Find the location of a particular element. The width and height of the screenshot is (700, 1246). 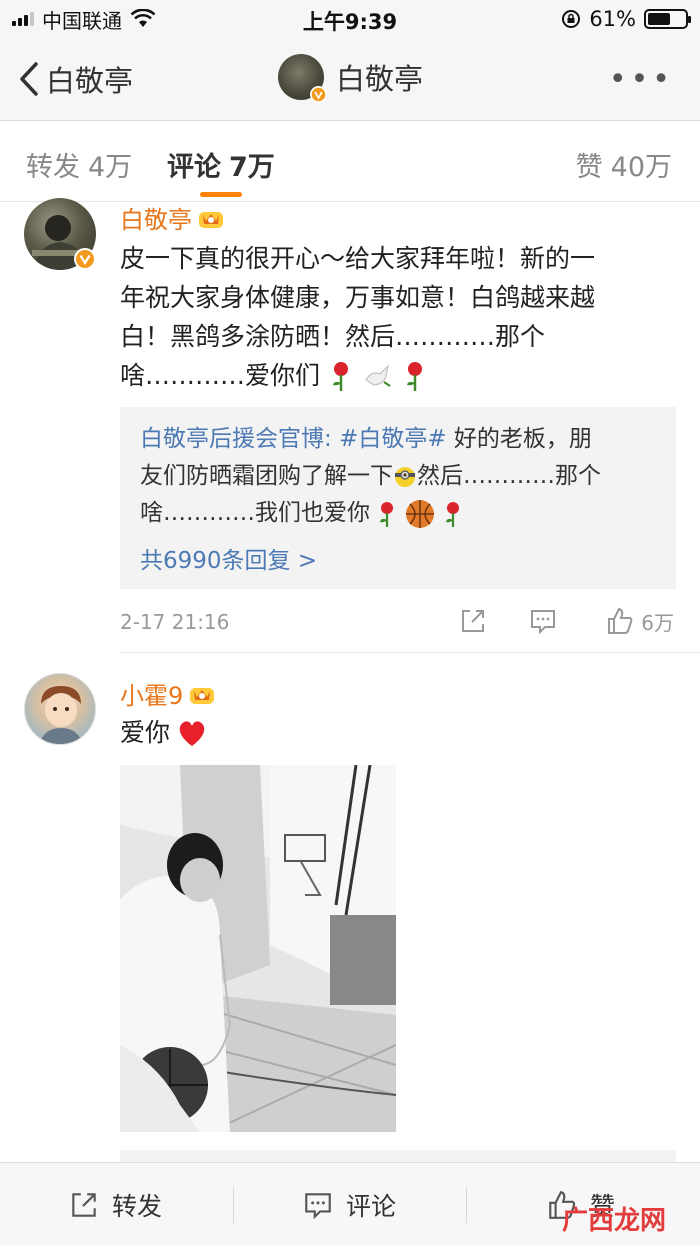

tab-comment-count: 7万 is located at coordinates (252, 167).